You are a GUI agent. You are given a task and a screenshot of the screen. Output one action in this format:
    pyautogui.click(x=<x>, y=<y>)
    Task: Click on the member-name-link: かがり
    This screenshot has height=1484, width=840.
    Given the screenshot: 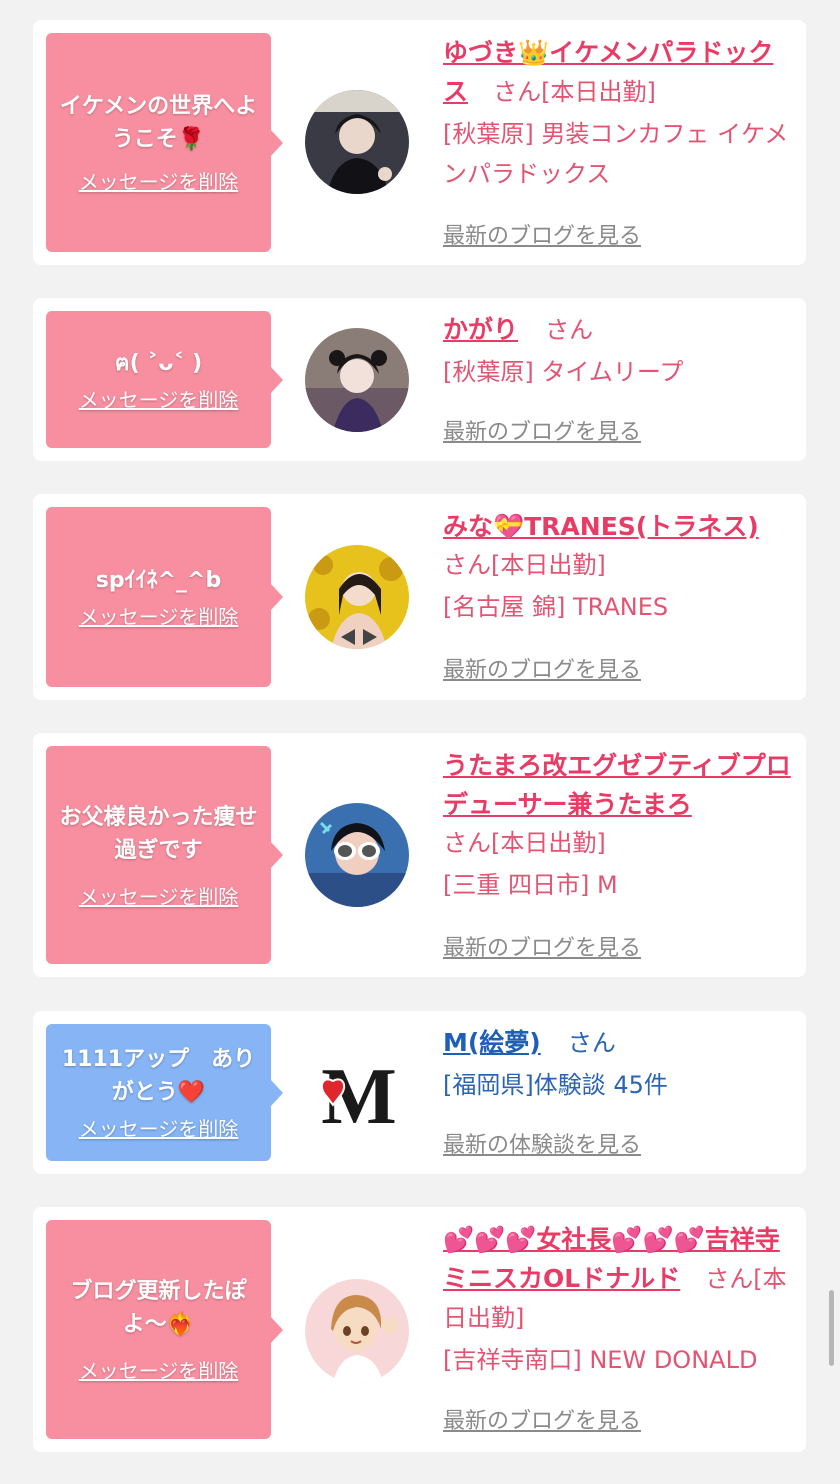 What is the action you would take?
    pyautogui.click(x=480, y=329)
    